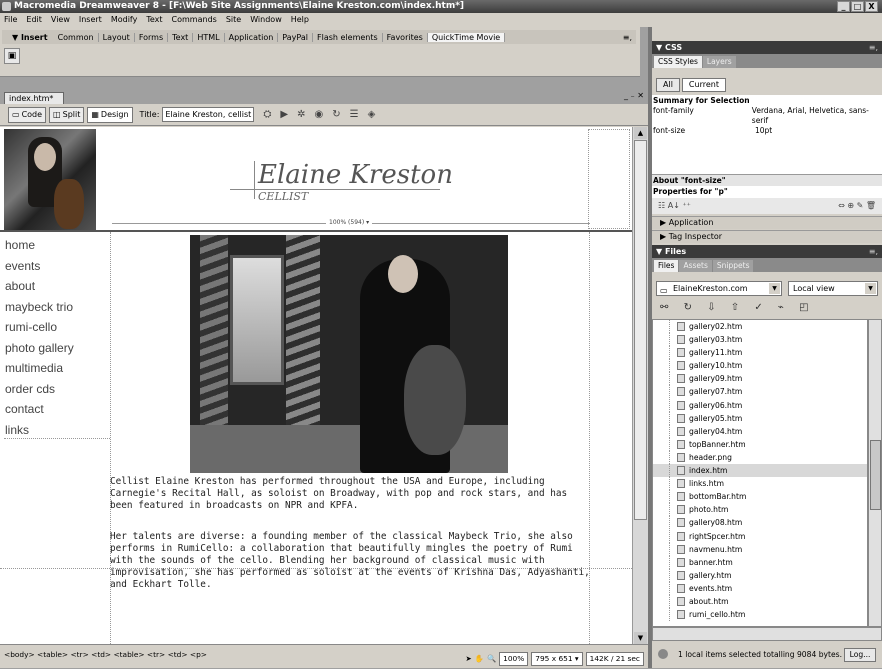  What do you see at coordinates (873, 251) in the screenshot?
I see `files-options-icon: ≡,` at bounding box center [873, 251].